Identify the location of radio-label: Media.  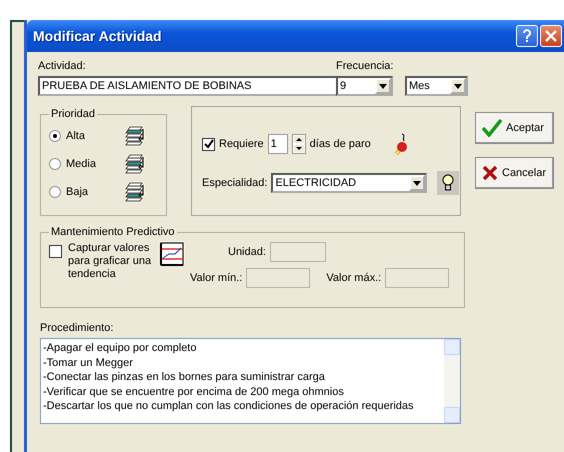
(81, 164).